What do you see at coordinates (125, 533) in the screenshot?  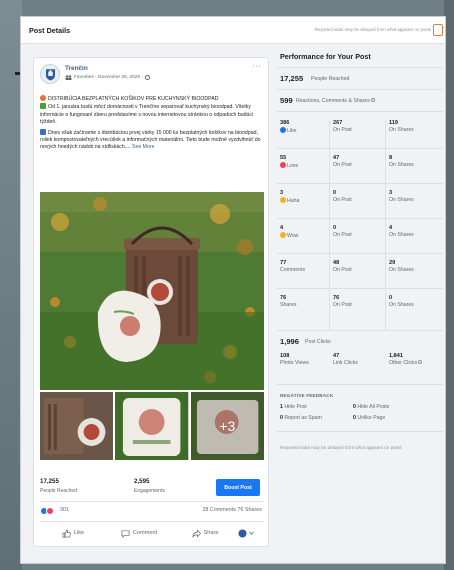 I see `comment-icon` at bounding box center [125, 533].